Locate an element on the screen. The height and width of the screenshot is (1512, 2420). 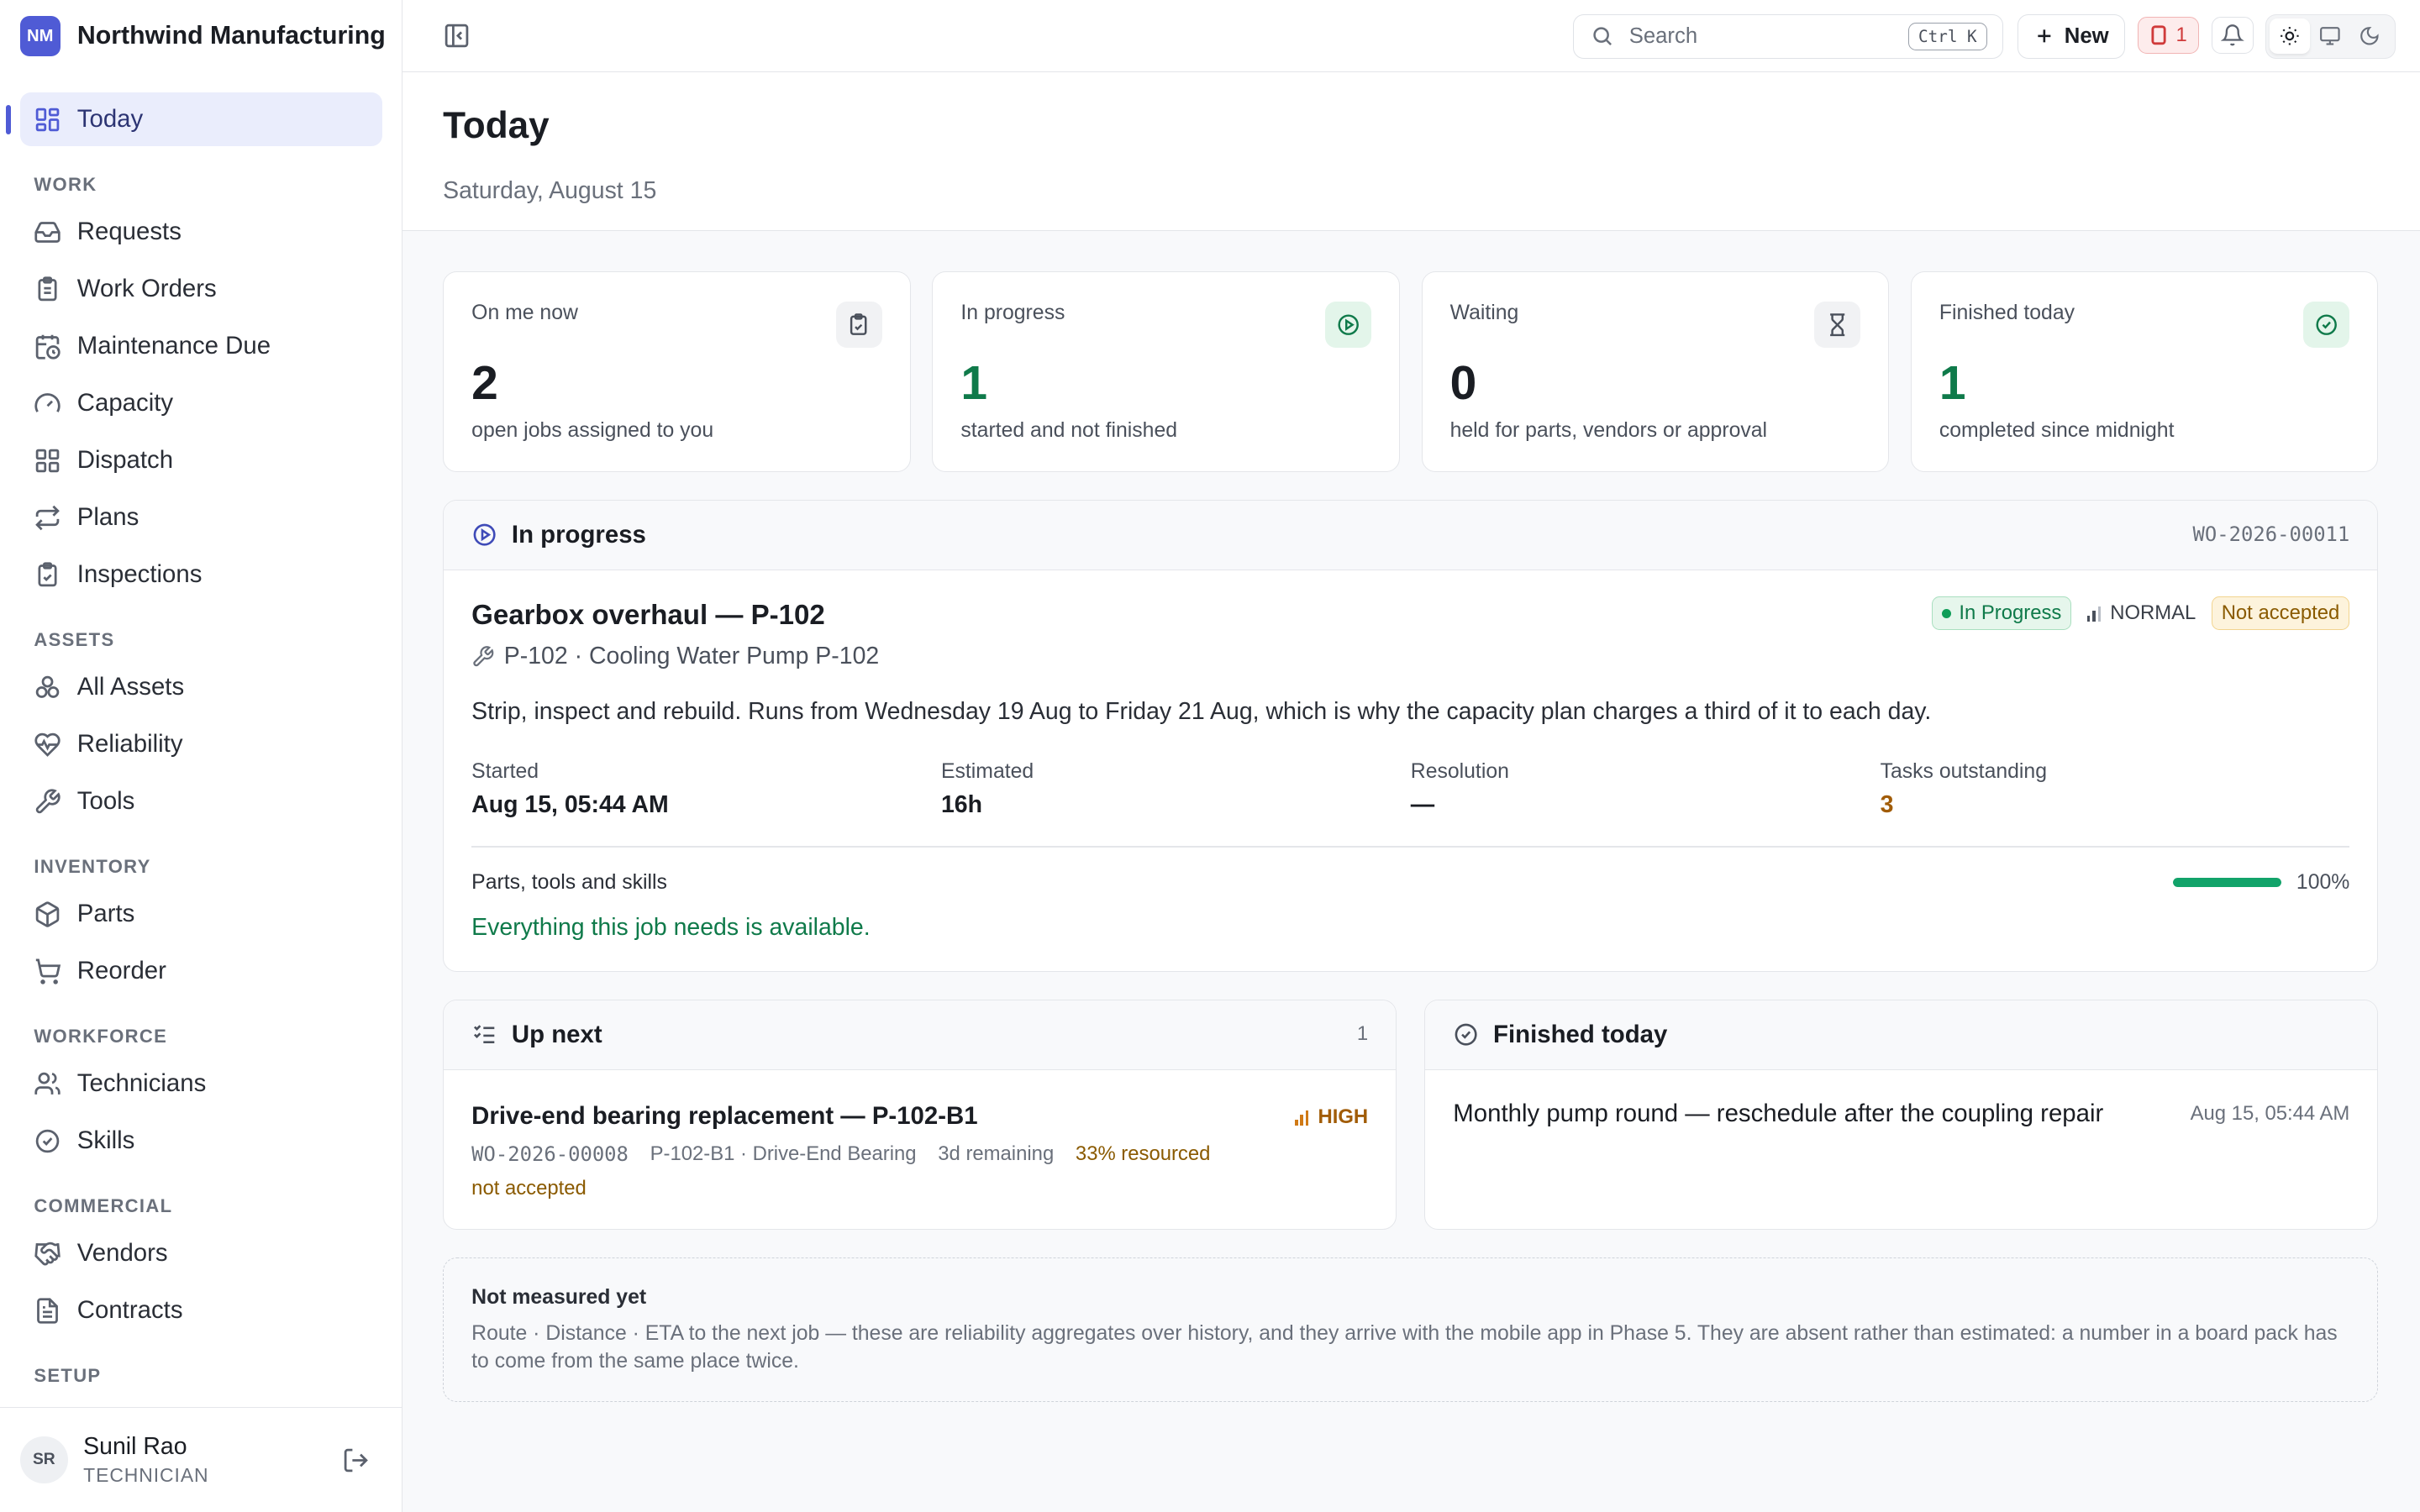
theme-light-button is located at coordinates (2289, 36).